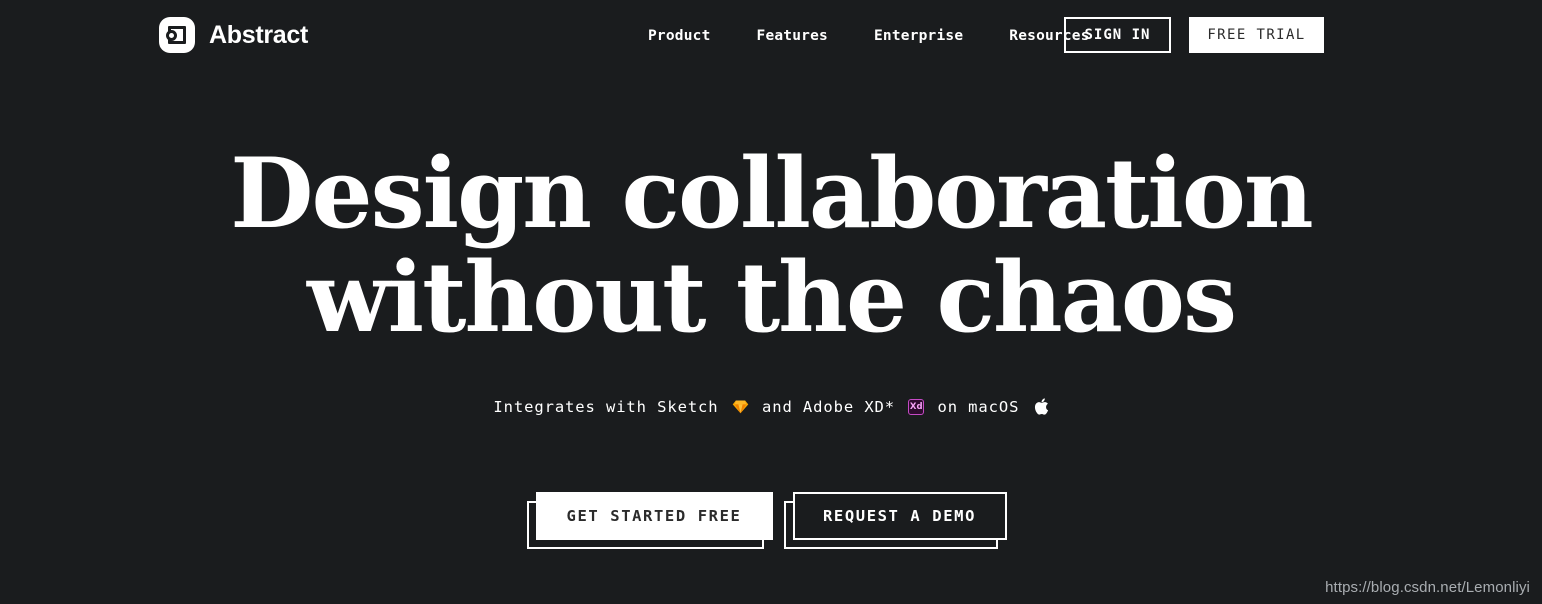  I want to click on get-started-button-wrap: GET STARTED FREE, so click(649, 520).